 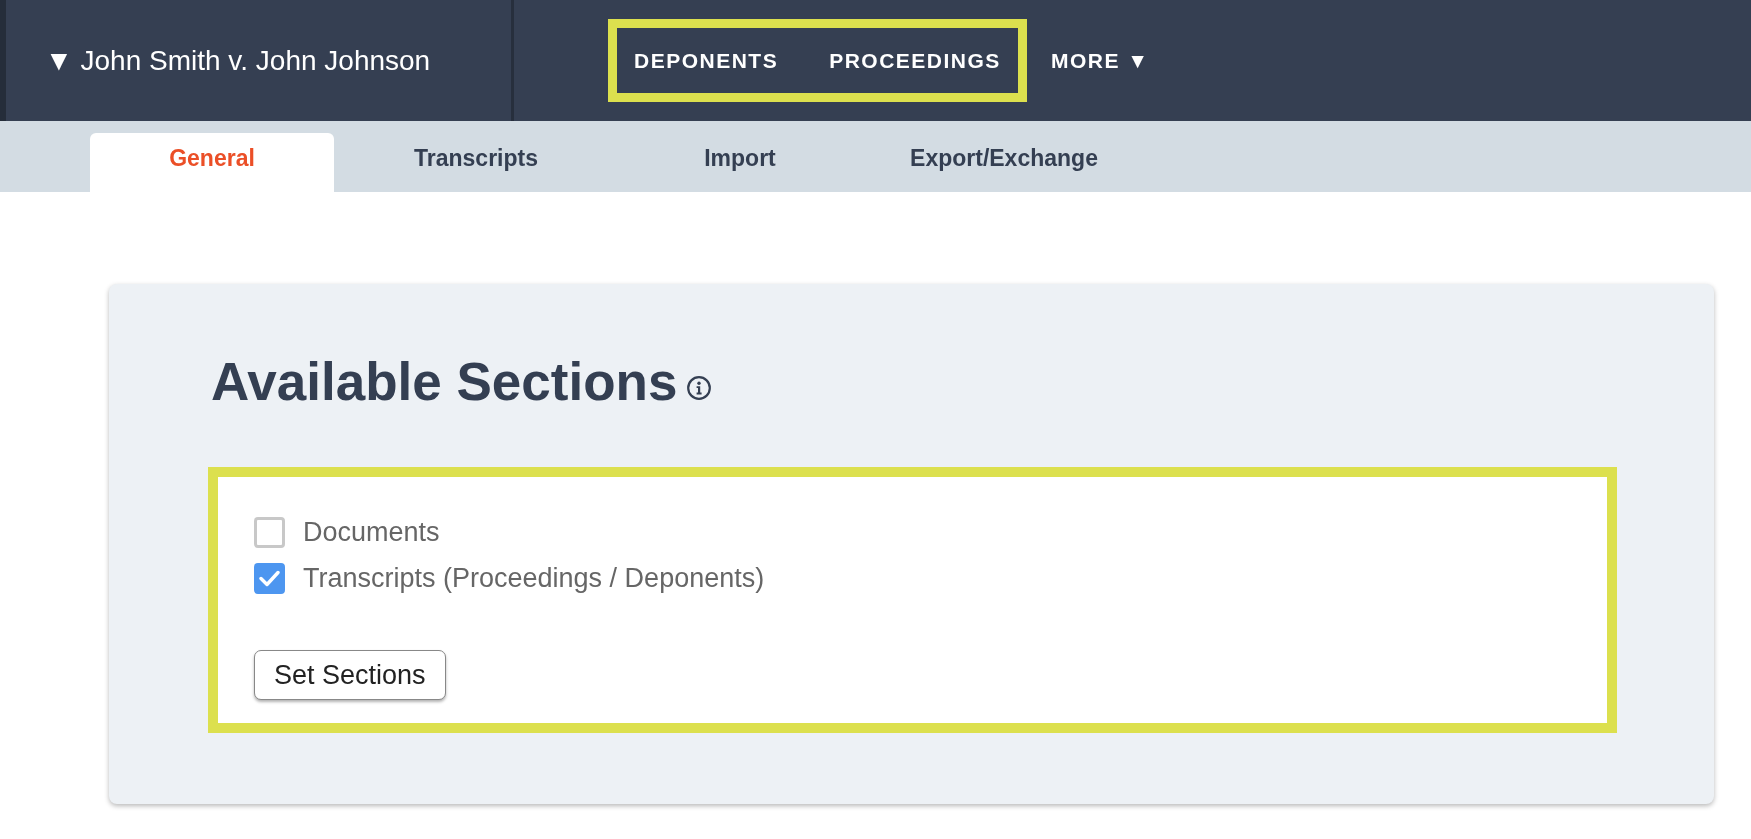 I want to click on tab: Transcripts, so click(x=476, y=162).